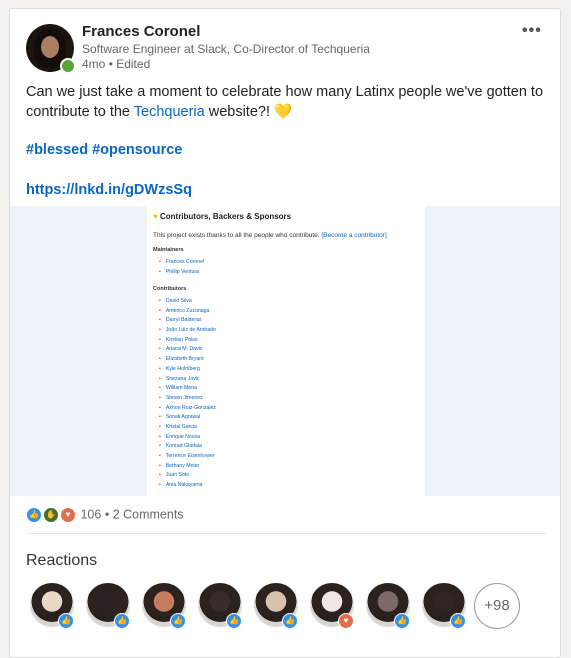 The width and height of the screenshot is (571, 658). I want to click on reaction-count: 106, so click(90, 514).